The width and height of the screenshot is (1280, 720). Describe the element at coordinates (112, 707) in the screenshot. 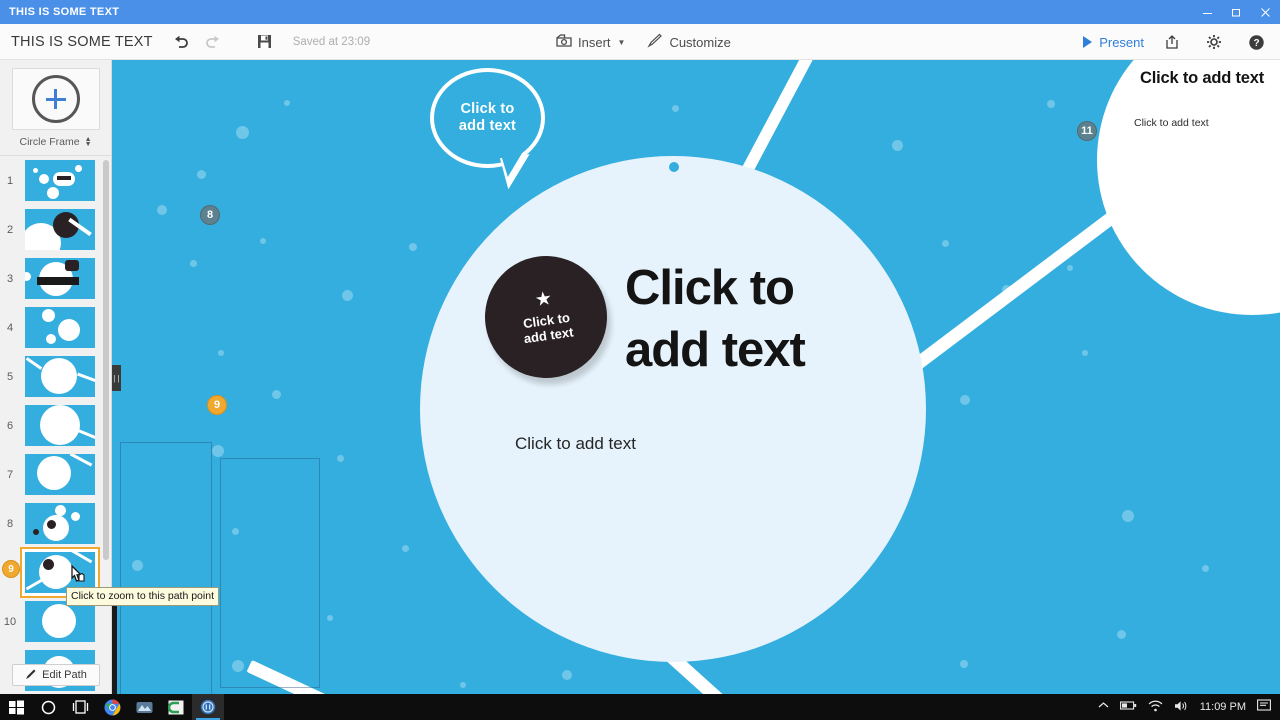

I see `chrome-icon` at that location.